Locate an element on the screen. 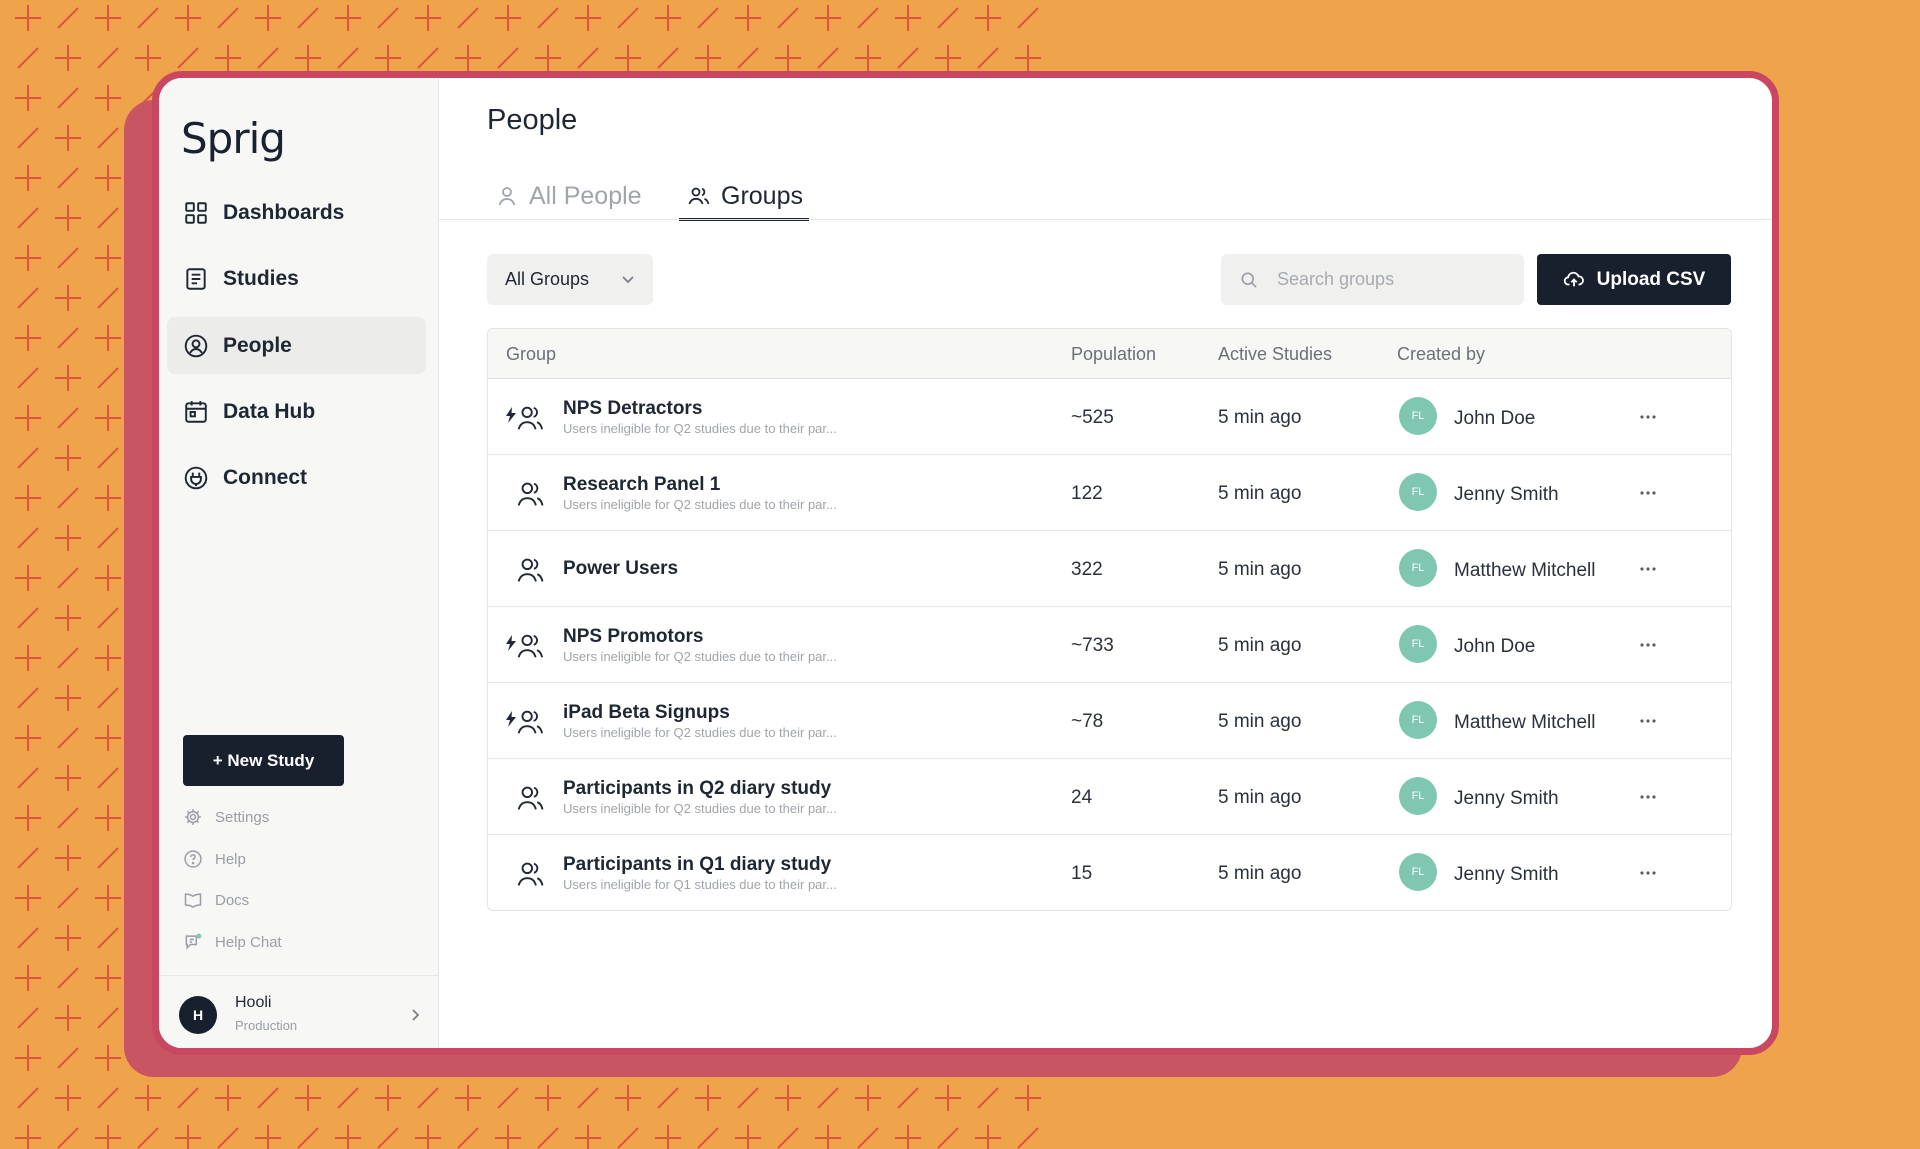  account-avatar: H is located at coordinates (198, 1015).